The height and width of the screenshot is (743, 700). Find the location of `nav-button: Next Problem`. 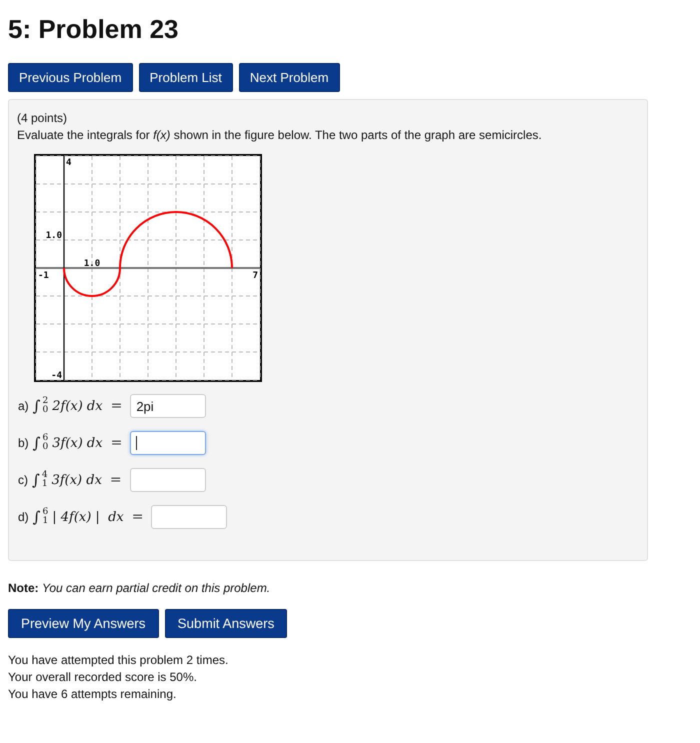

nav-button: Next Problem is located at coordinates (289, 77).